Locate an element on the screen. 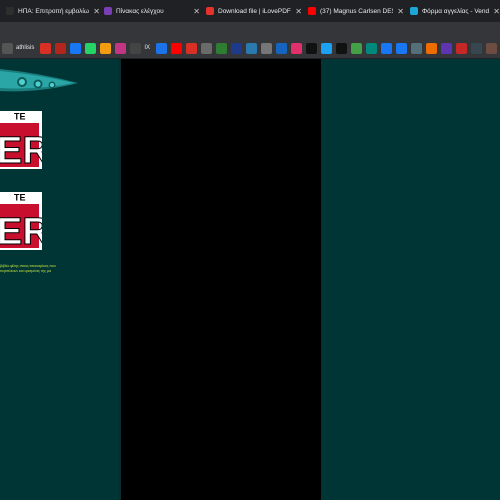 This screenshot has width=500, height=500. link-icon is located at coordinates (432, 48).